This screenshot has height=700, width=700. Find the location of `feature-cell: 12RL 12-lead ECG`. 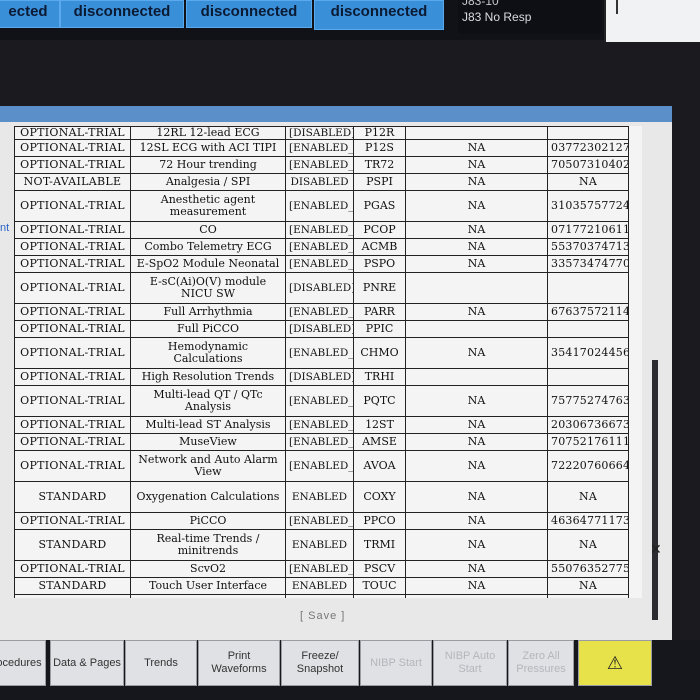

feature-cell: 12RL 12-lead ECG is located at coordinates (208, 133).